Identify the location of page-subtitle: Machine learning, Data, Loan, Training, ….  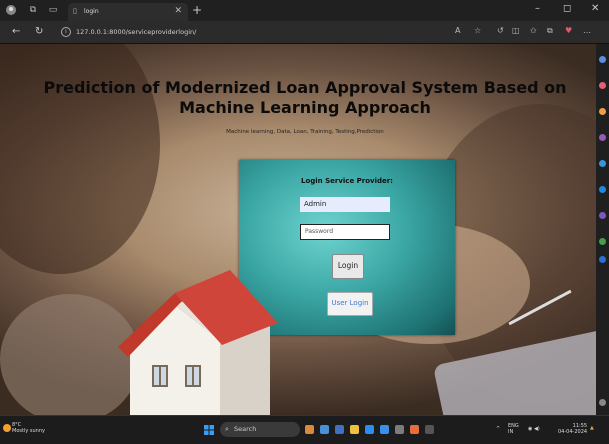
(305, 132).